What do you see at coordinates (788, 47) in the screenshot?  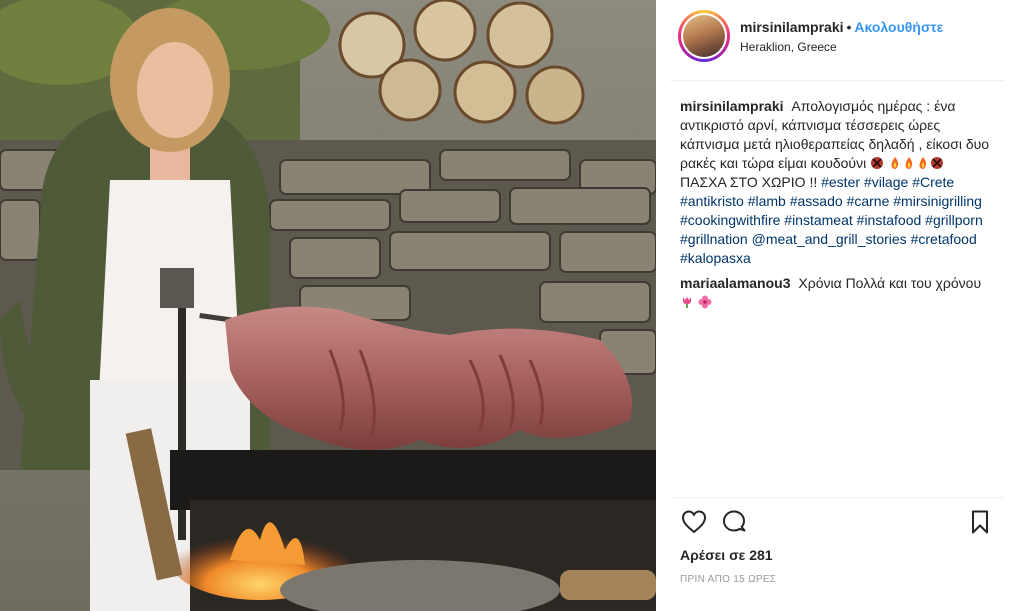 I see `location-link: Heraklion, Greece` at bounding box center [788, 47].